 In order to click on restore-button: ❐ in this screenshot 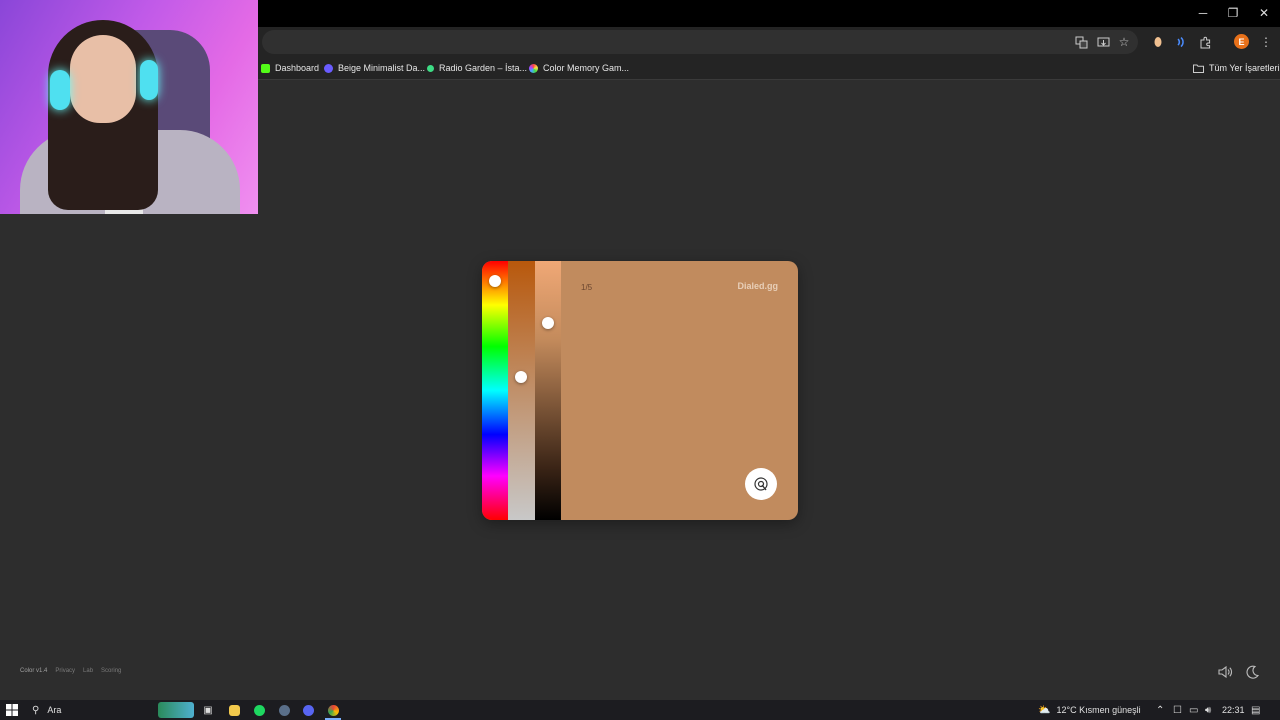, I will do `click(1233, 13)`.